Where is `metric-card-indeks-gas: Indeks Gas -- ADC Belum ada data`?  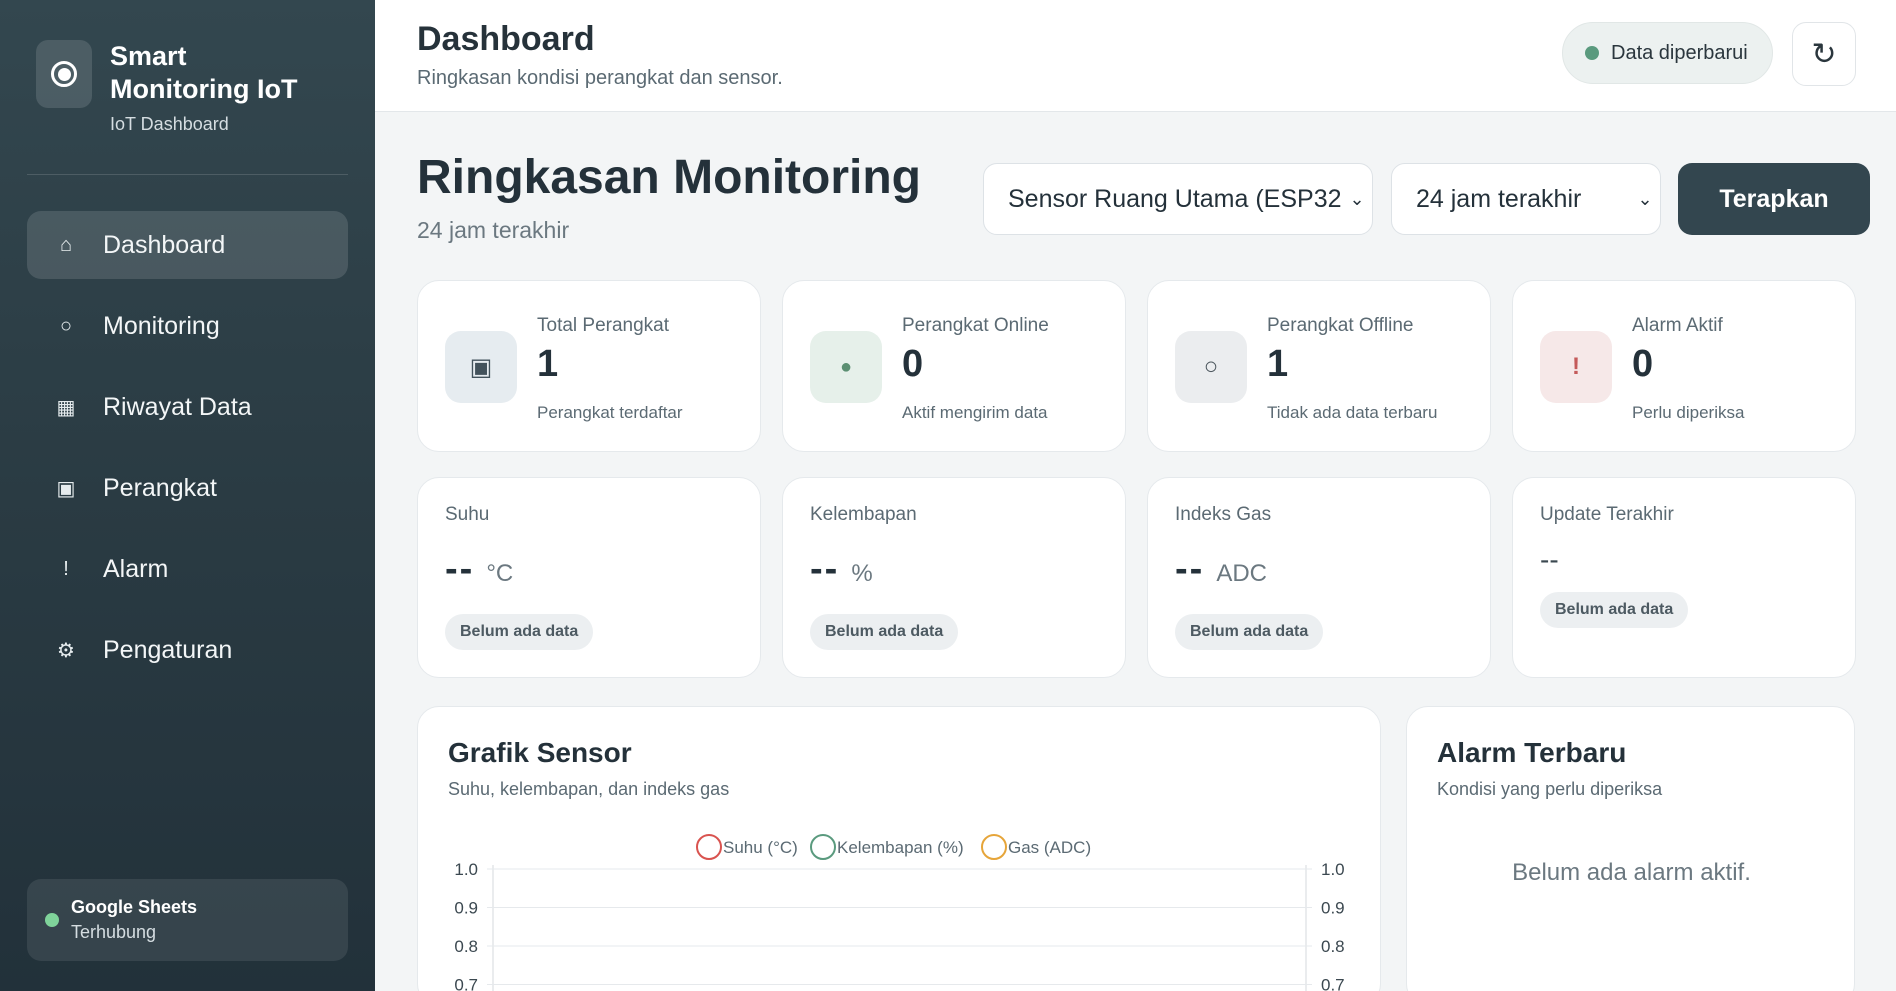
metric-card-indeks-gas: Indeks Gas -- ADC Belum ada data is located at coordinates (1319, 577).